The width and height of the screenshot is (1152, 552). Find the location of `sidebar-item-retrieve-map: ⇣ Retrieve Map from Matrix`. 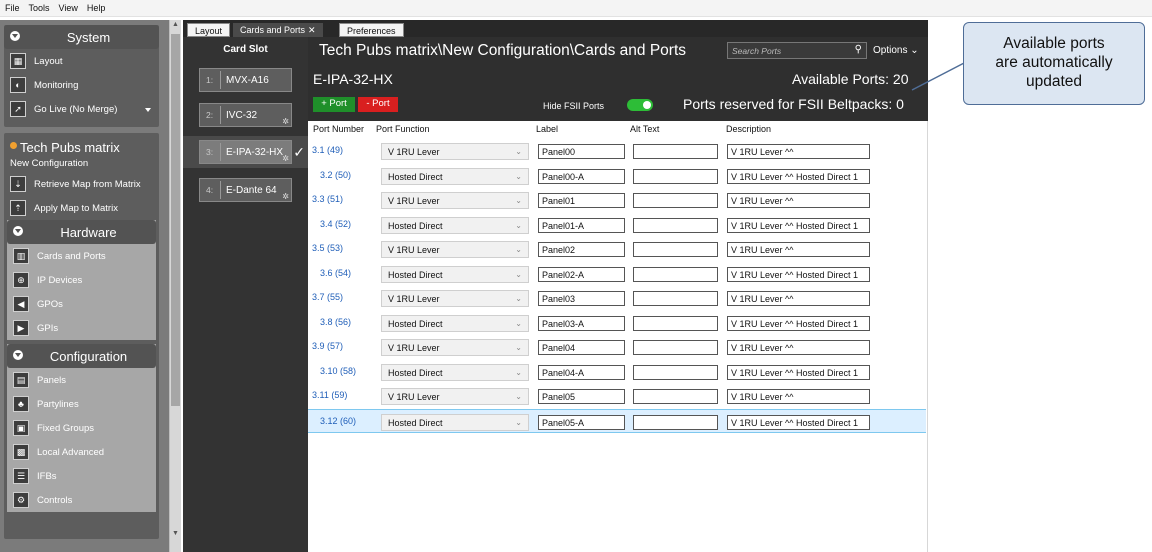

sidebar-item-retrieve-map: ⇣ Retrieve Map from Matrix is located at coordinates (81, 184).